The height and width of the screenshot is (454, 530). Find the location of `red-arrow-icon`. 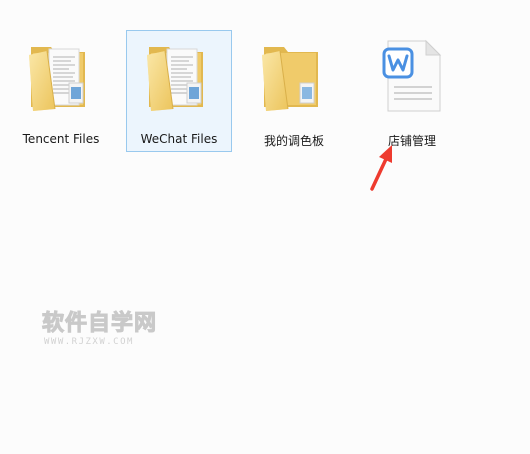

red-arrow-icon is located at coordinates (381, 168).